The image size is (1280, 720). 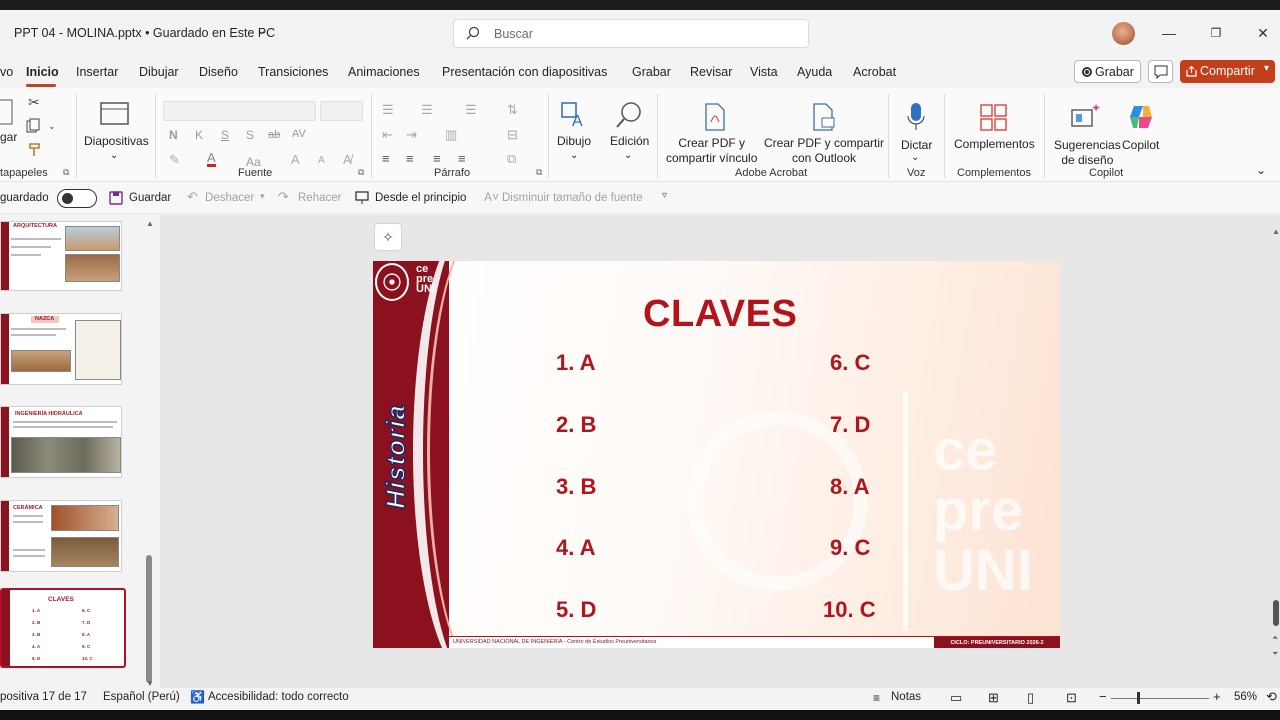 I want to click on decrease-indent-icon: ⇤, so click(x=387, y=135).